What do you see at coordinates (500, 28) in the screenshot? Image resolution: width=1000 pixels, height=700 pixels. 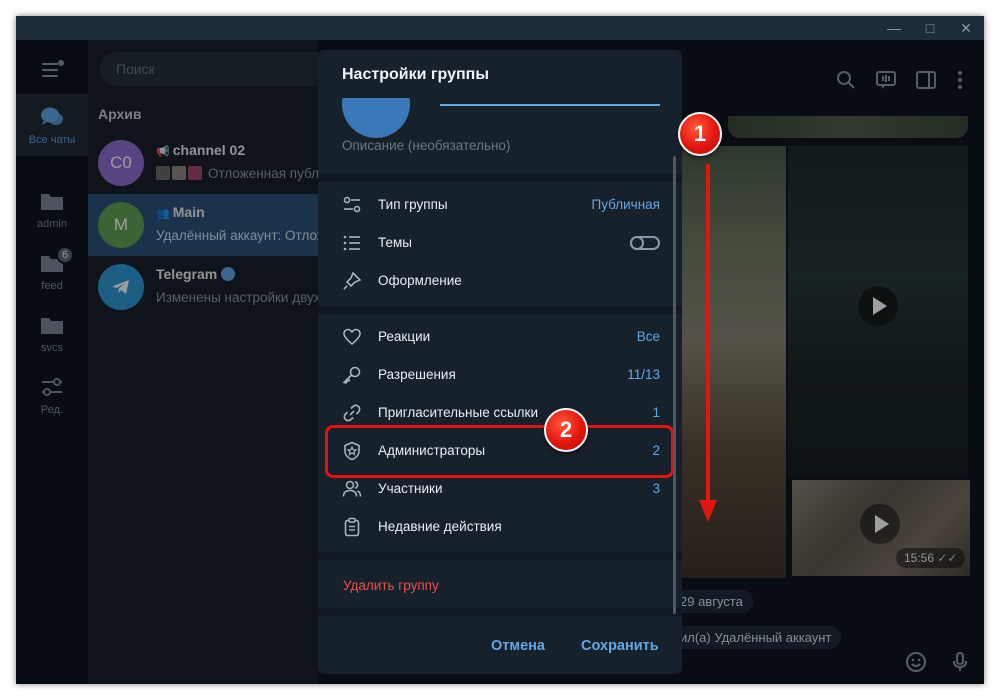 I see `title-bar: — □ ✕` at bounding box center [500, 28].